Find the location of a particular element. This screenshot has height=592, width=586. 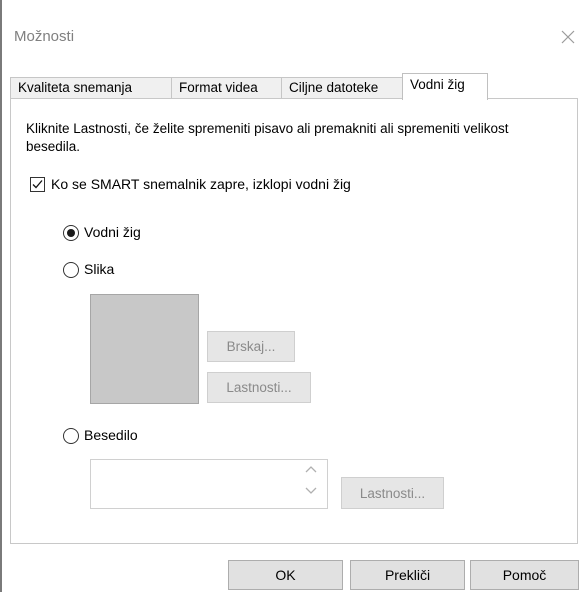

radio-watermark is located at coordinates (71, 233).